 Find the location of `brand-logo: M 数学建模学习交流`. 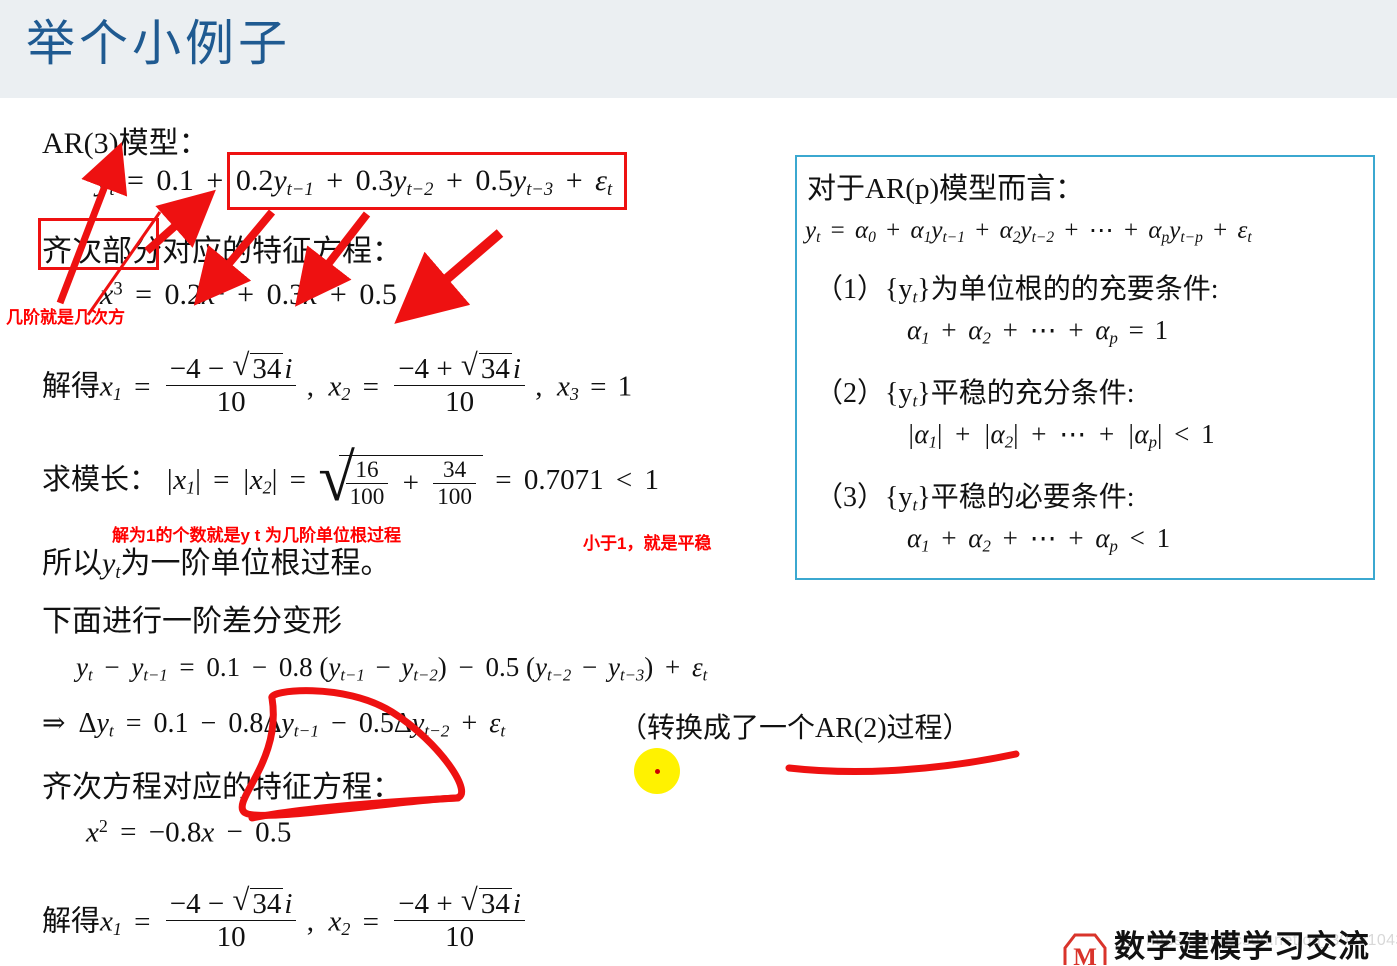

brand-logo: M 数学建模学习交流 is located at coordinates (1229, 948).